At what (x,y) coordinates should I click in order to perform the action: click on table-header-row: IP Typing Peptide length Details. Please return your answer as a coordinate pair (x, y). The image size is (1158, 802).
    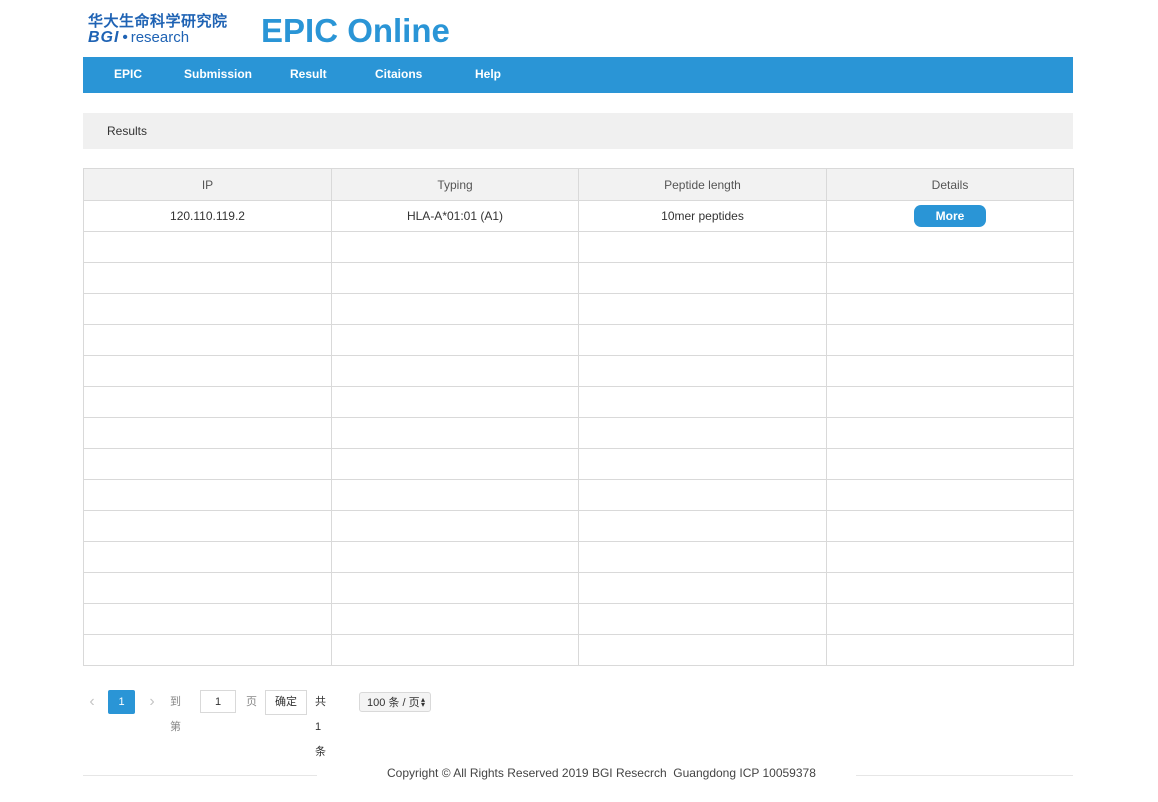
    Looking at the image, I should click on (578, 184).